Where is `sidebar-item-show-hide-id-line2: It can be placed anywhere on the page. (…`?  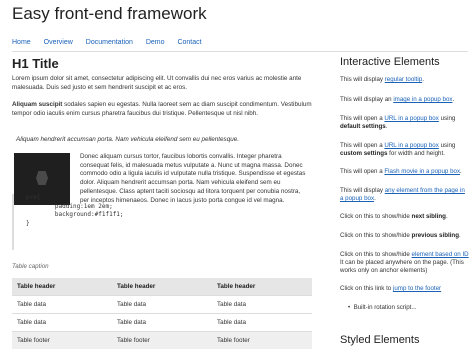 sidebar-item-show-hide-id-line2: It can be placed anywhere on the page. (… is located at coordinates (407, 263).